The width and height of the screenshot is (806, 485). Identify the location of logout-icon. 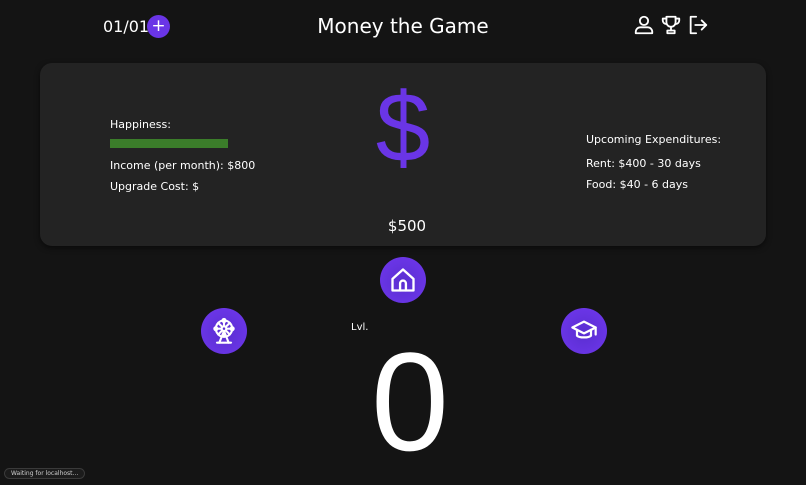
(698, 25).